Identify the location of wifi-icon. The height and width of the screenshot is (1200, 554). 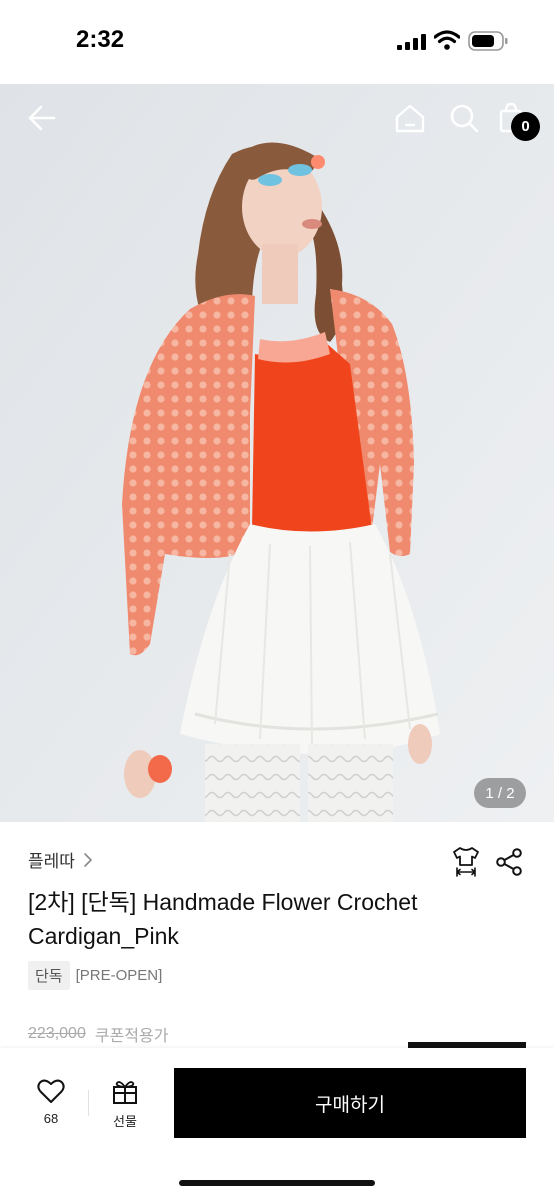
(447, 40).